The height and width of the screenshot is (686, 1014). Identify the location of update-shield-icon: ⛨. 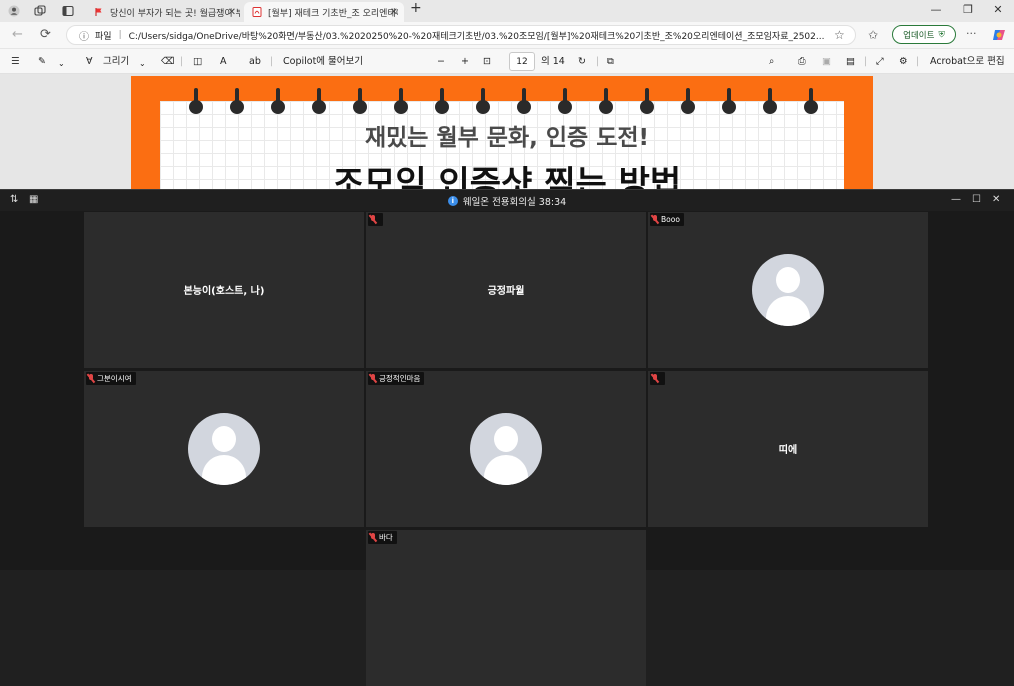
(941, 34).